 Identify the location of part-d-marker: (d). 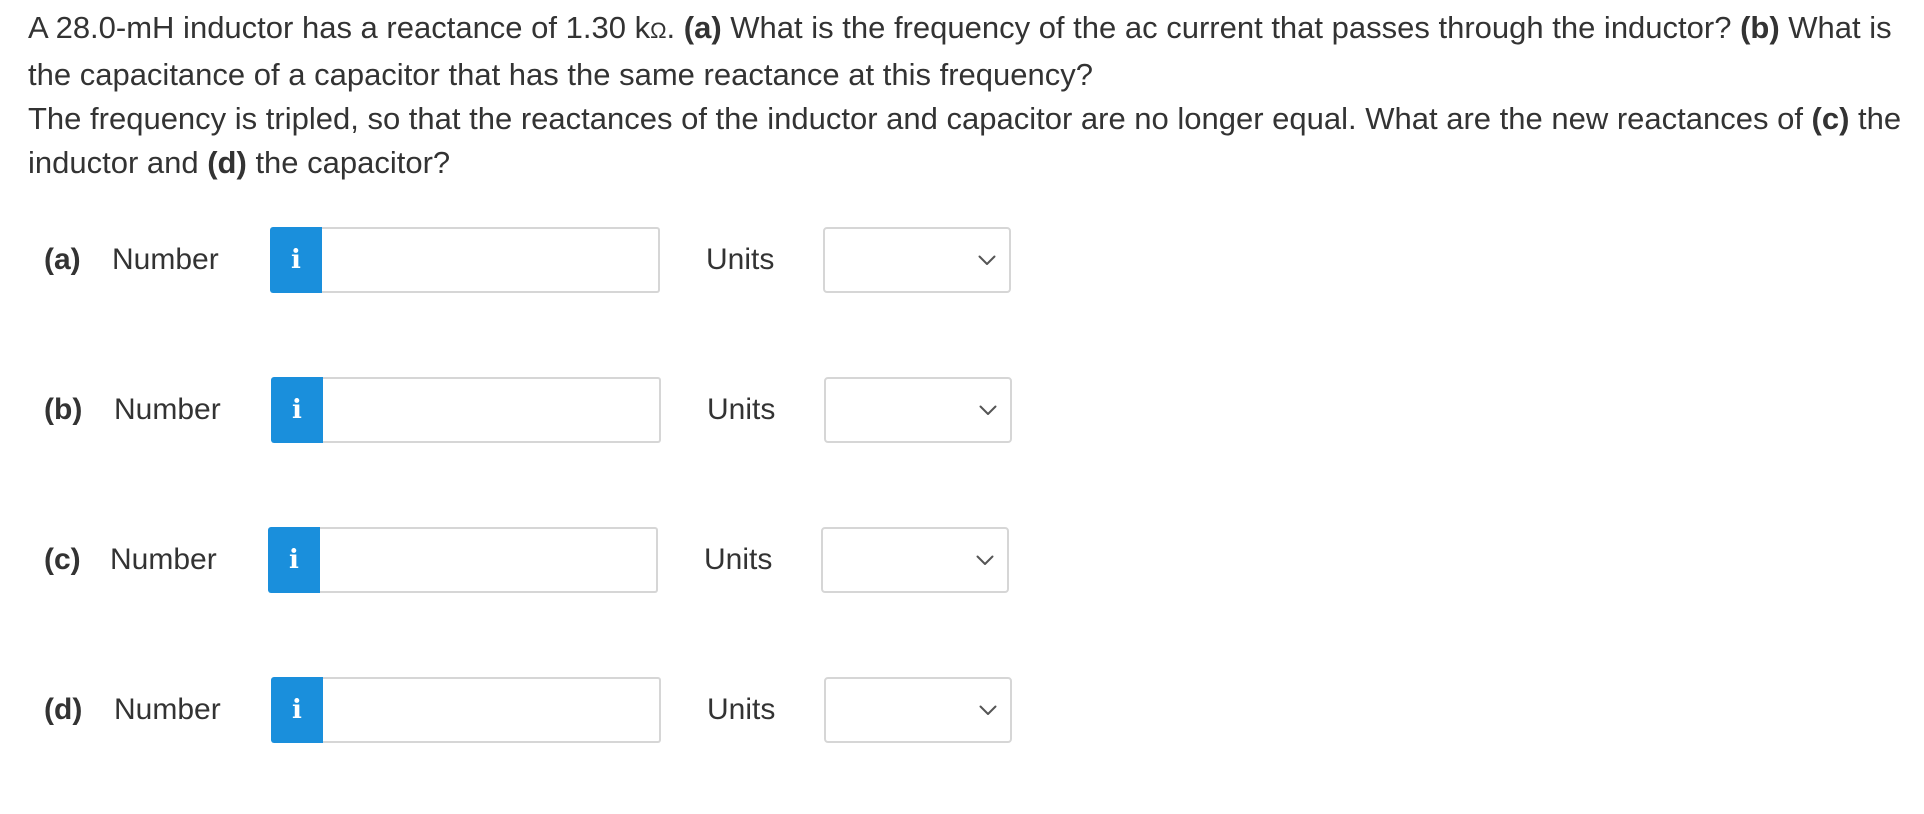
(227, 162).